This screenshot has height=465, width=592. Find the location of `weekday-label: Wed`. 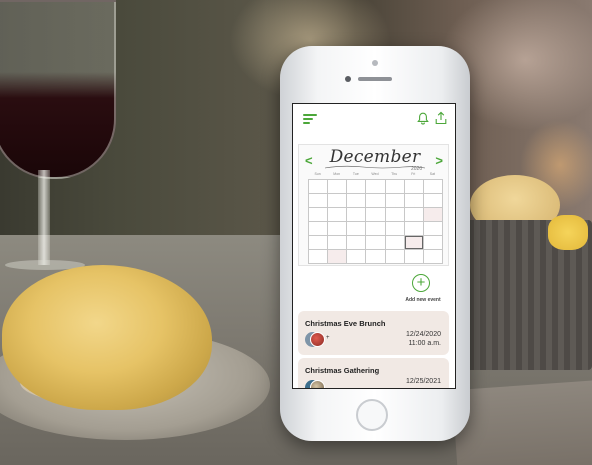

weekday-label: Wed is located at coordinates (375, 174).